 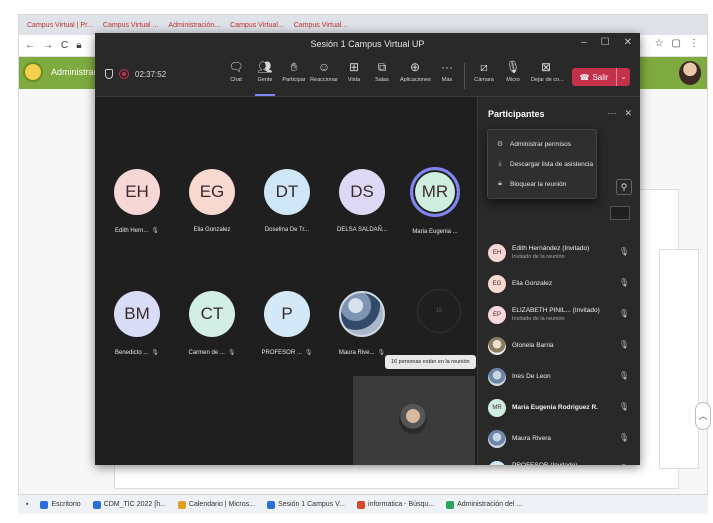 What do you see at coordinates (690, 73) in the screenshot?
I see `user-avatar` at bounding box center [690, 73].